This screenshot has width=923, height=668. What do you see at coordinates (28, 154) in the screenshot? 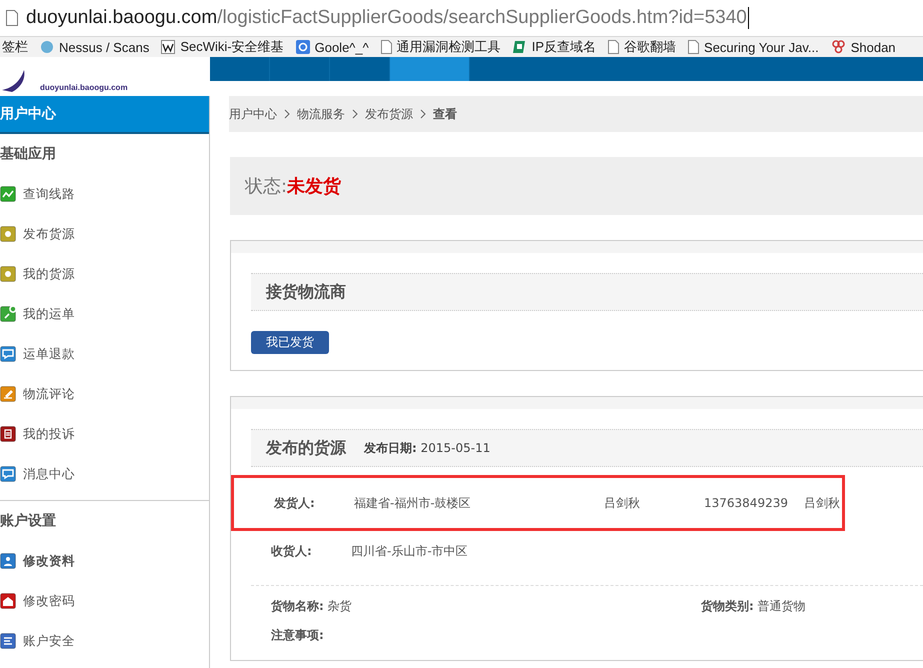
I see `sidebar-group-title: 基础应用` at bounding box center [28, 154].